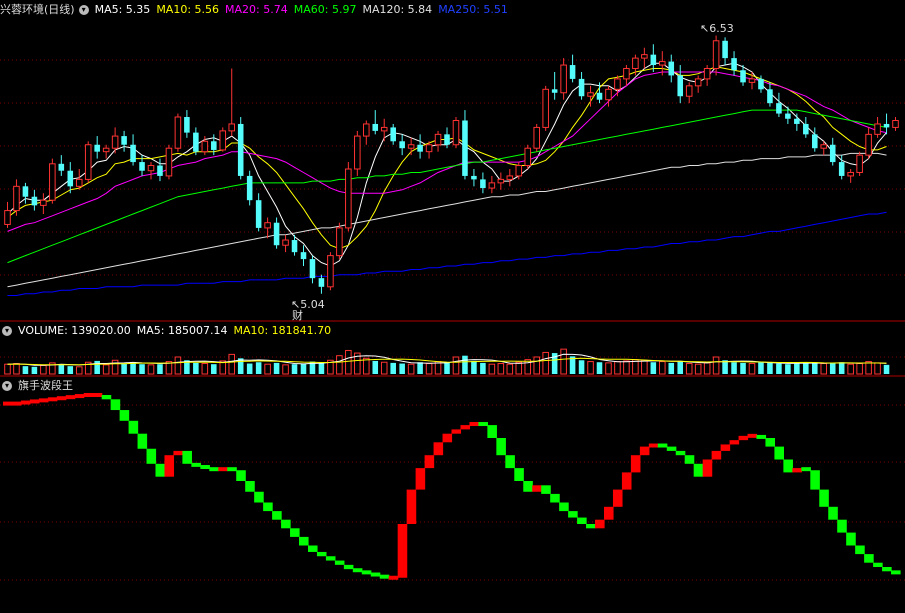 This screenshot has height=613, width=905. Describe the element at coordinates (397, 9) in the screenshot. I see `ma120-legend: MA120: 5.84` at that location.